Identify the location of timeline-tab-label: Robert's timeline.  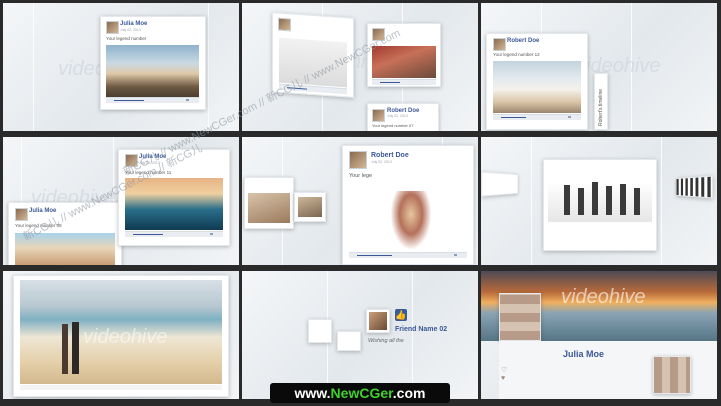
(601, 107).